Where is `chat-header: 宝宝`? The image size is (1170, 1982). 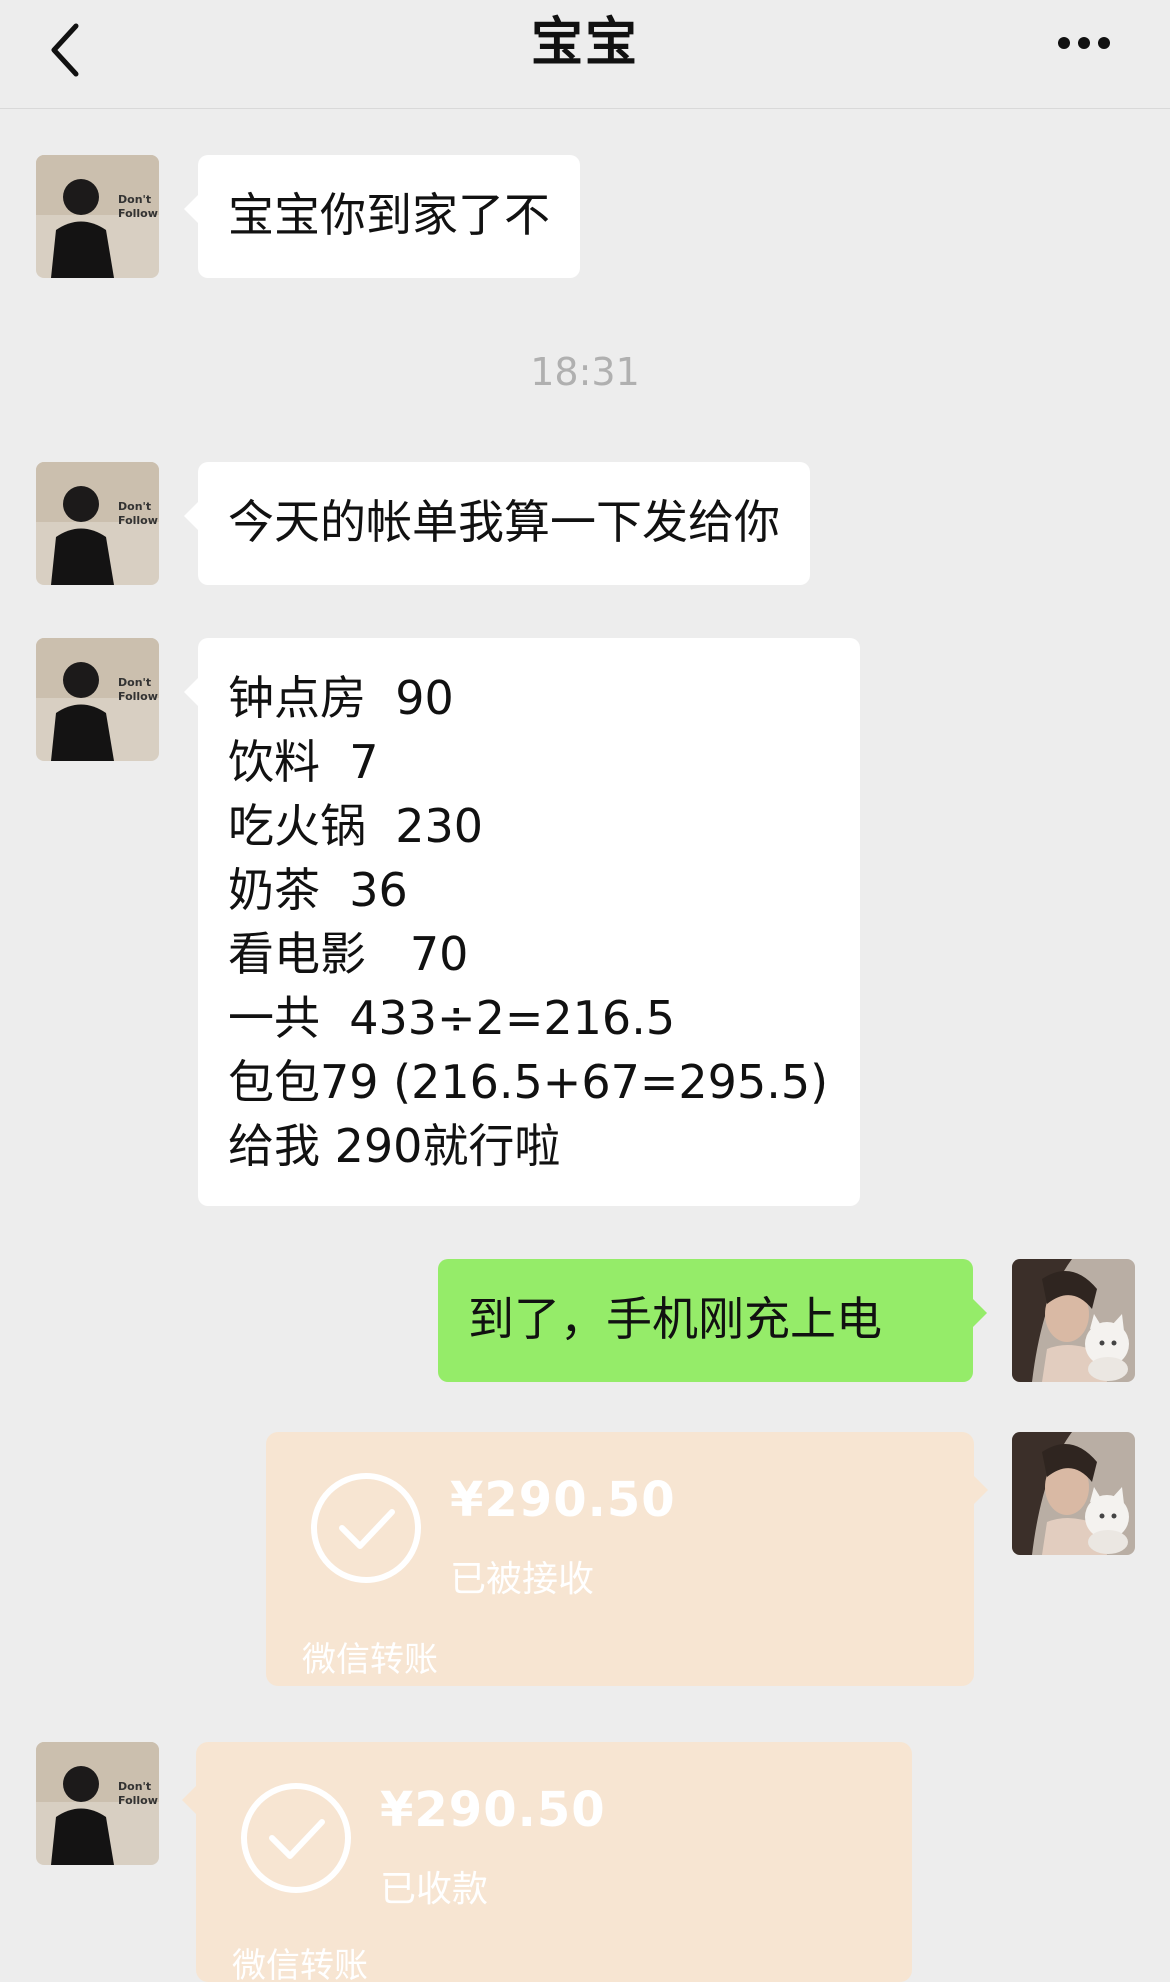 chat-header: 宝宝 is located at coordinates (585, 54).